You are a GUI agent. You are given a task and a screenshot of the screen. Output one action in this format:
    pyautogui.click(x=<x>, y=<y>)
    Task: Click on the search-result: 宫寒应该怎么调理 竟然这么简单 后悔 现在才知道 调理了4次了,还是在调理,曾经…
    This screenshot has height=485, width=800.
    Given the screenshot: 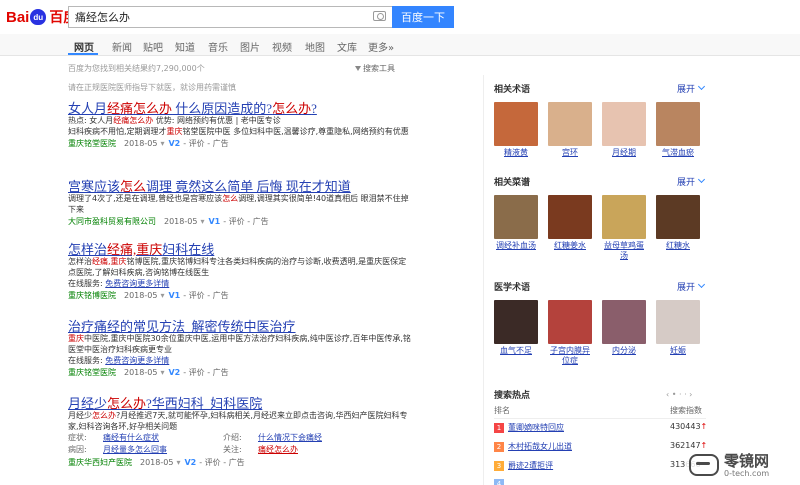 What is the action you would take?
    pyautogui.click(x=240, y=202)
    